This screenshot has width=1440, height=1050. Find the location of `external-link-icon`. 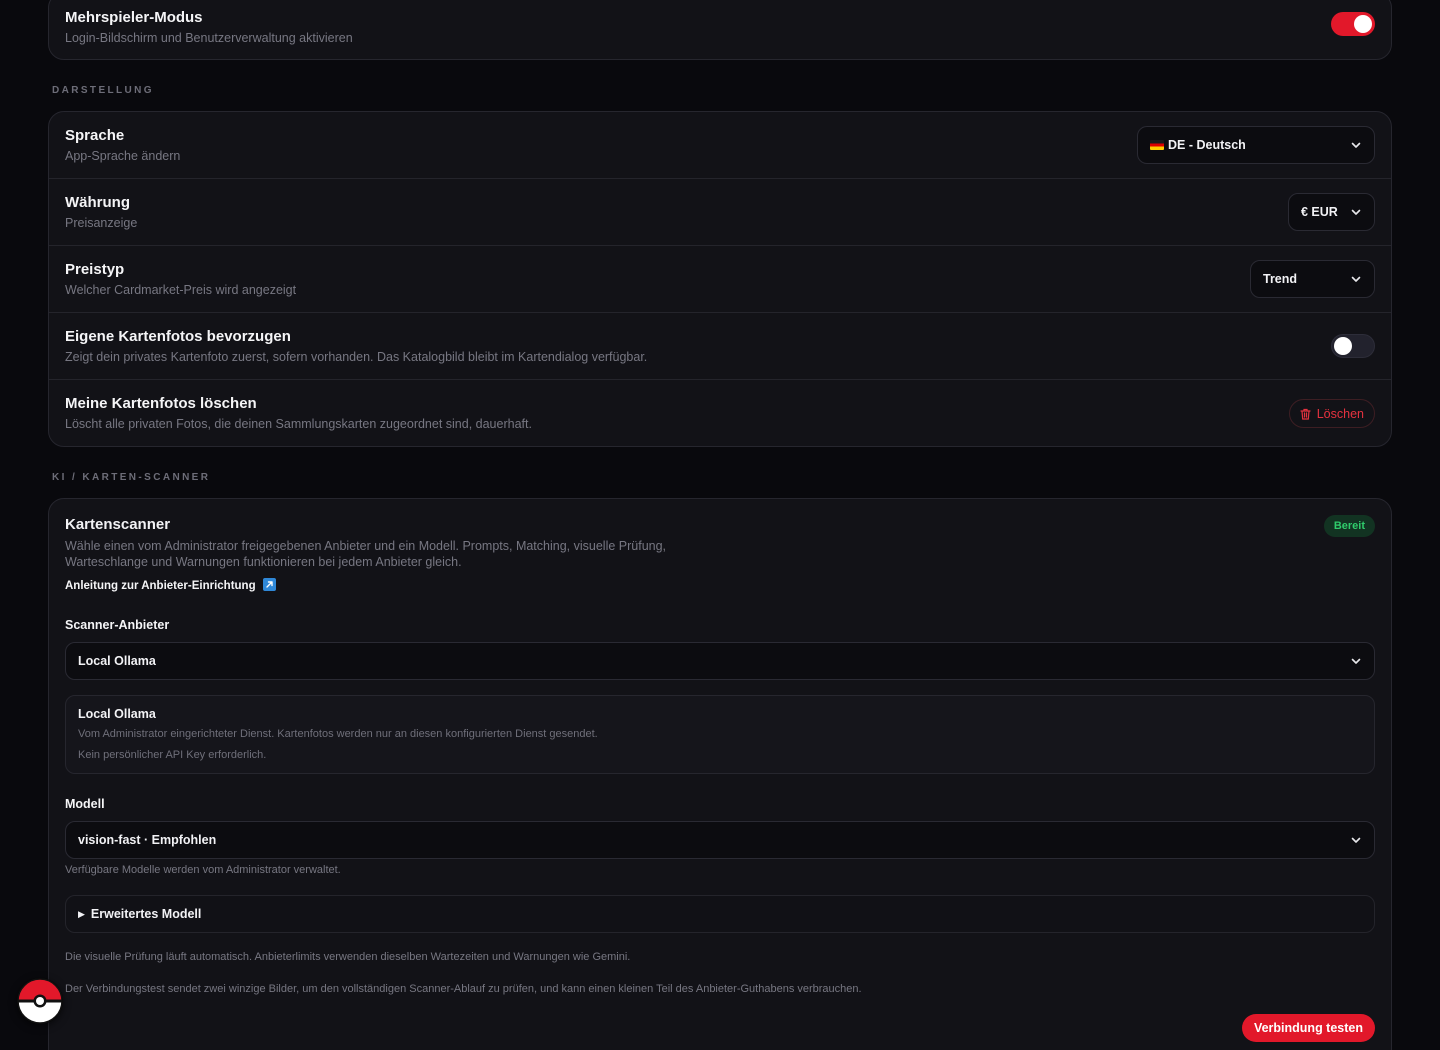

external-link-icon is located at coordinates (269, 584).